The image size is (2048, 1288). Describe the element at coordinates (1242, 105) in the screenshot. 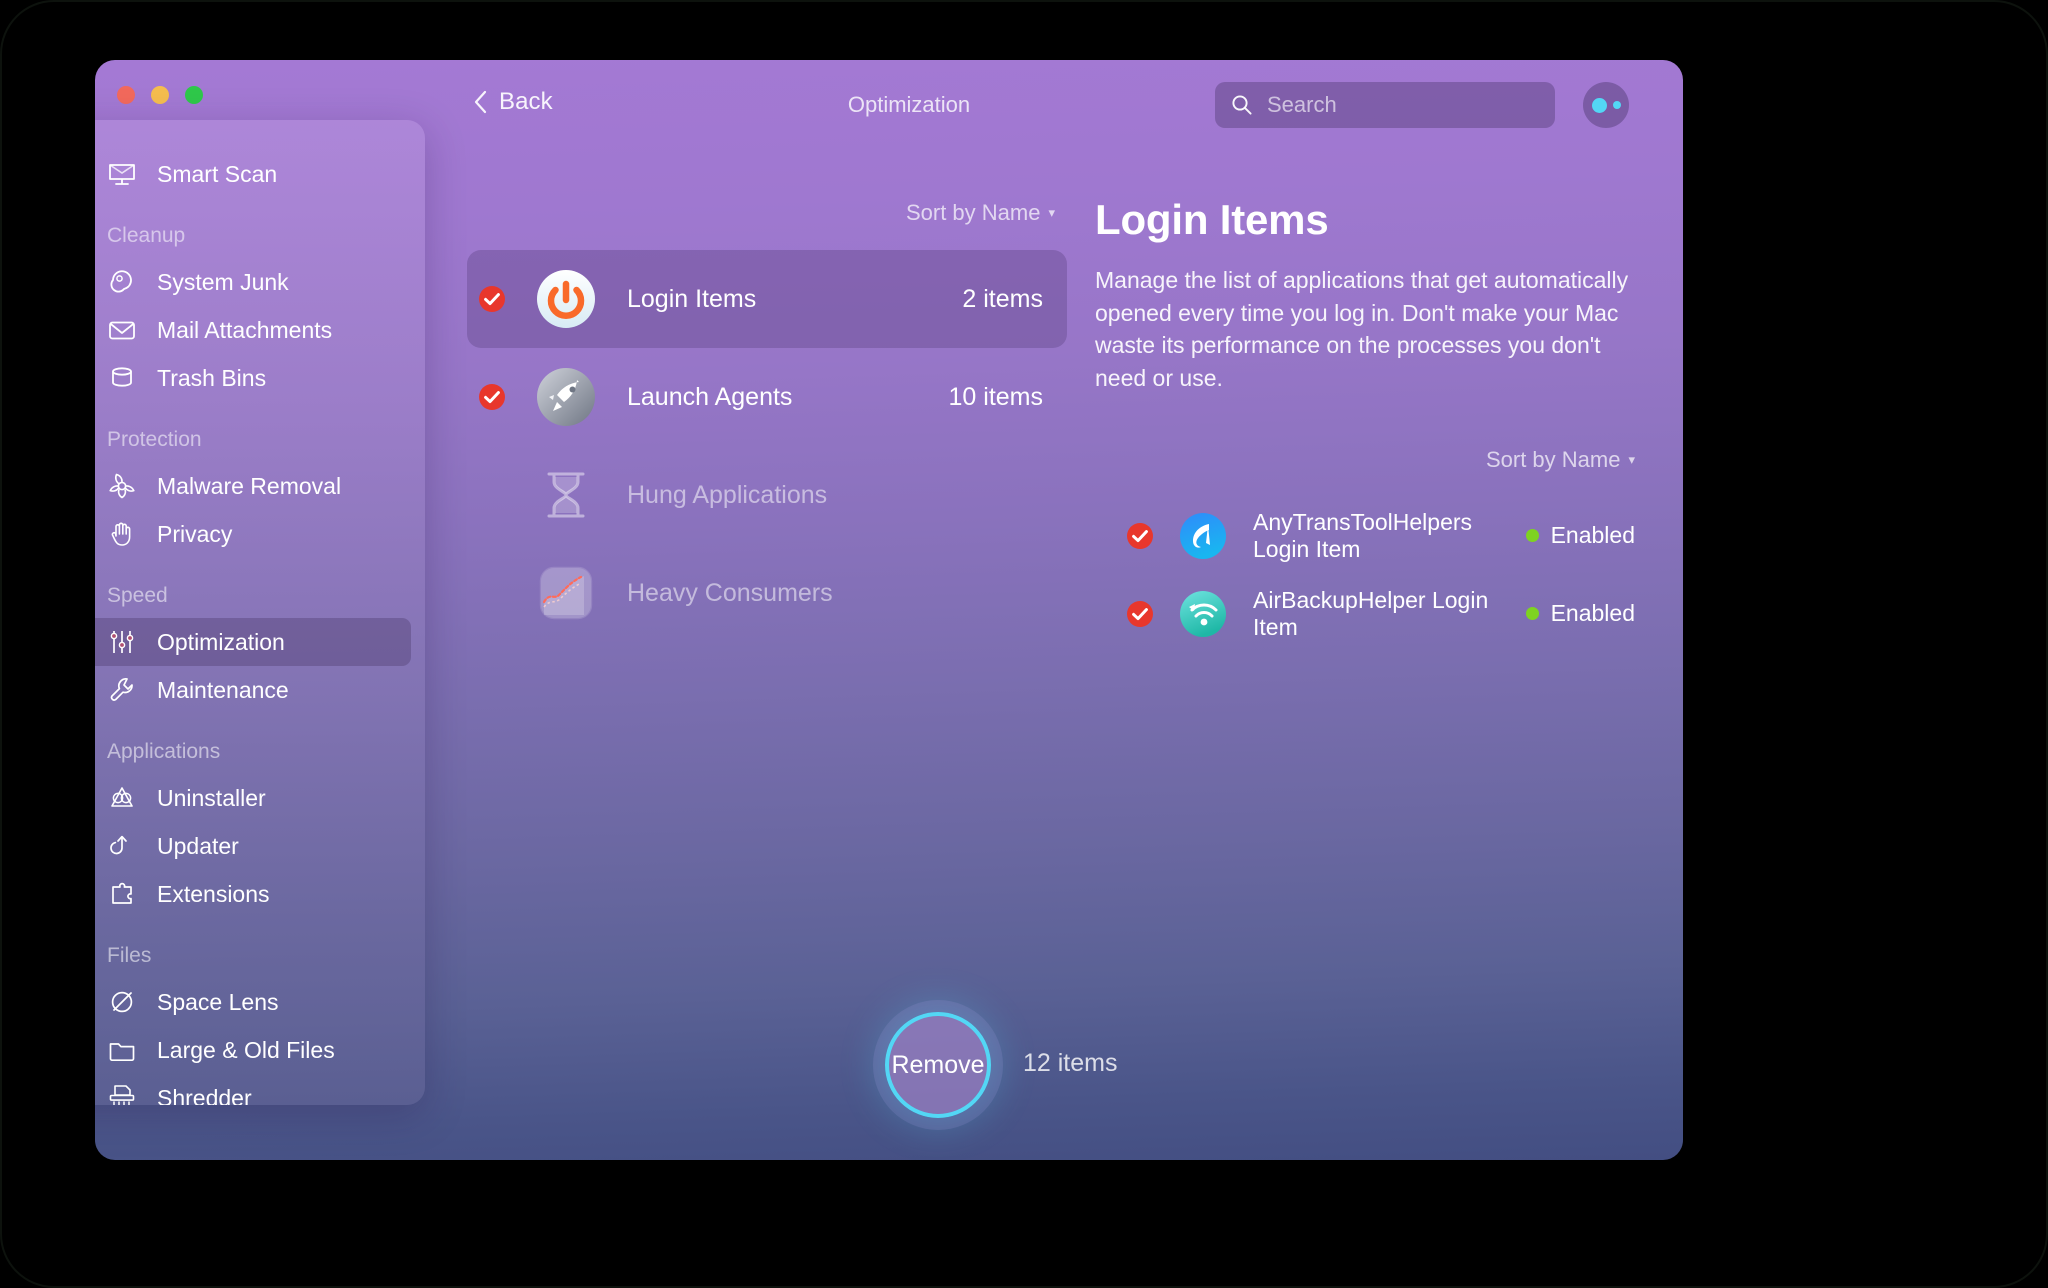

I see `search-icon` at that location.